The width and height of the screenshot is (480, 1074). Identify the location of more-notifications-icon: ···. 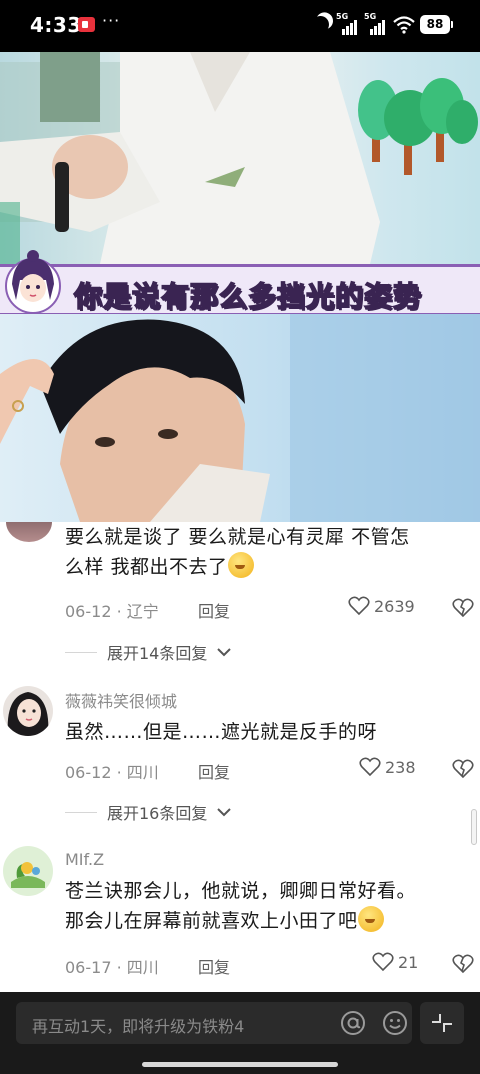
(111, 20).